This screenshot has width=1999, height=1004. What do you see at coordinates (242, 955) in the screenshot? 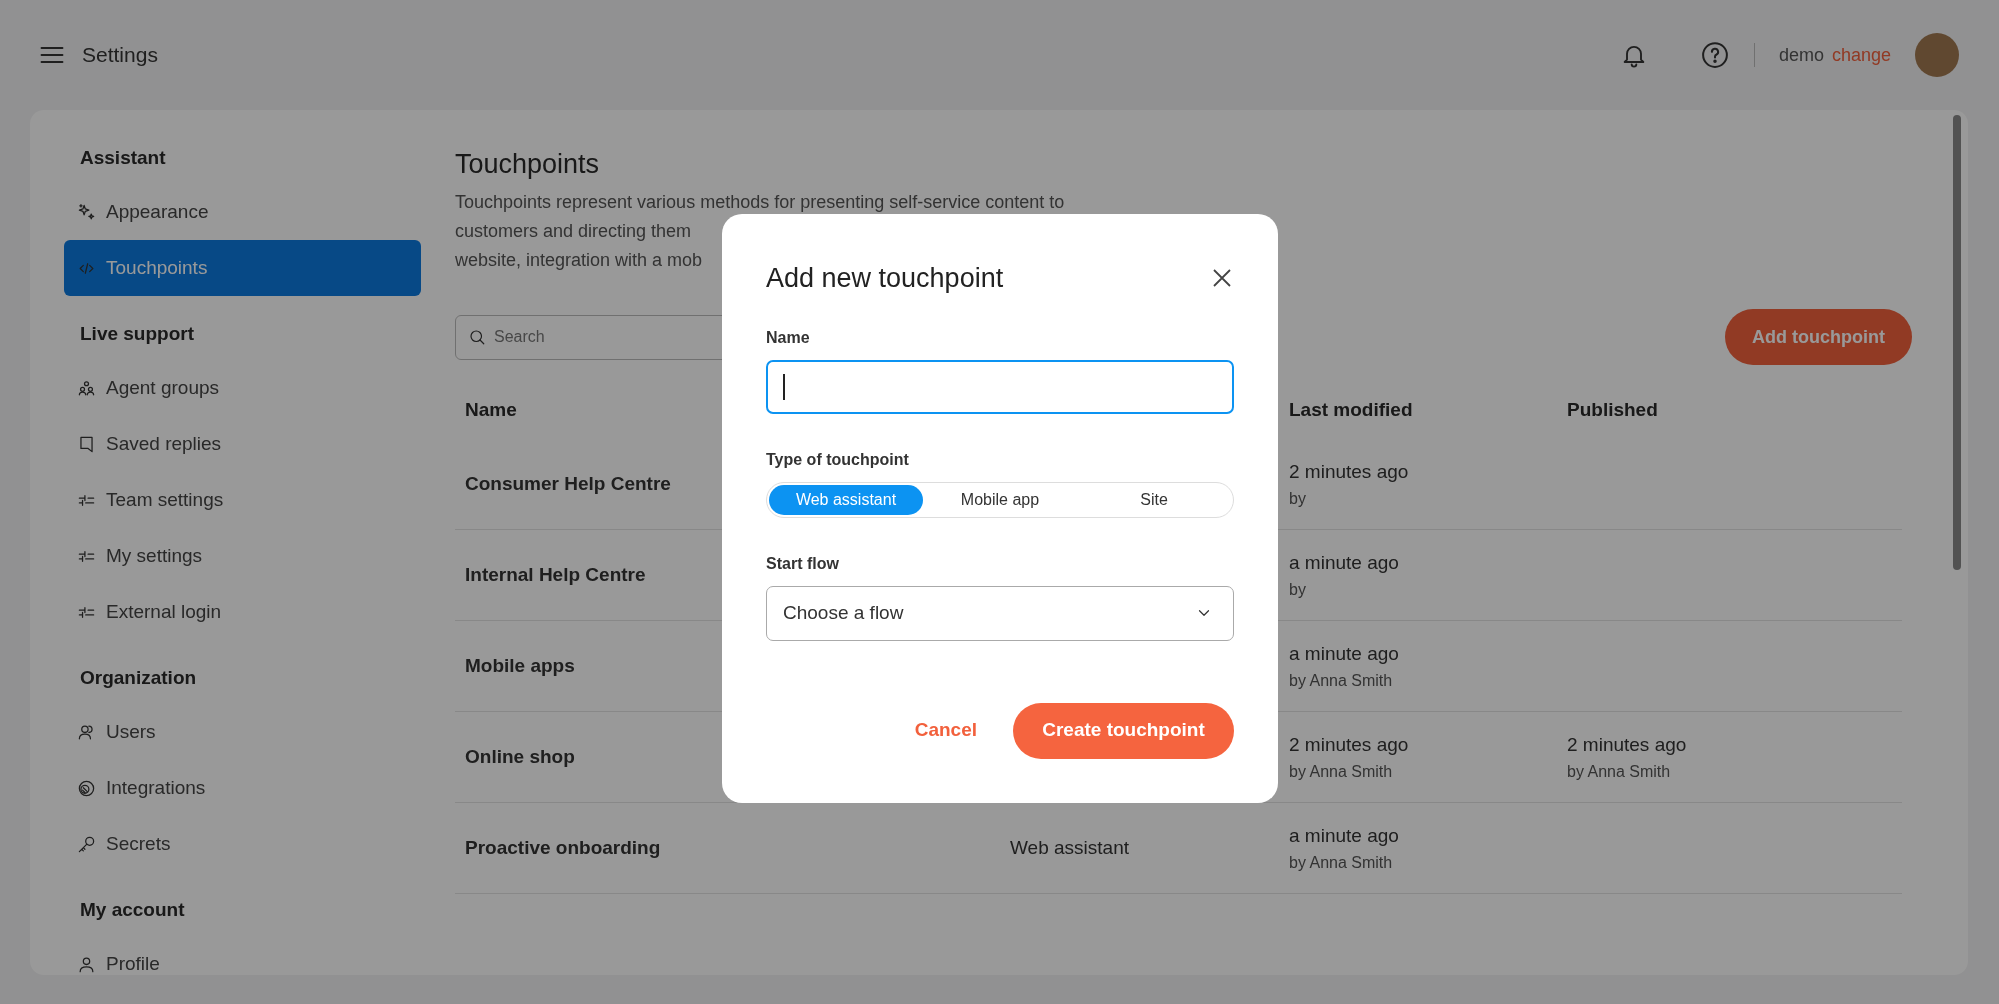
I see `sidebar-item: Profile` at bounding box center [242, 955].